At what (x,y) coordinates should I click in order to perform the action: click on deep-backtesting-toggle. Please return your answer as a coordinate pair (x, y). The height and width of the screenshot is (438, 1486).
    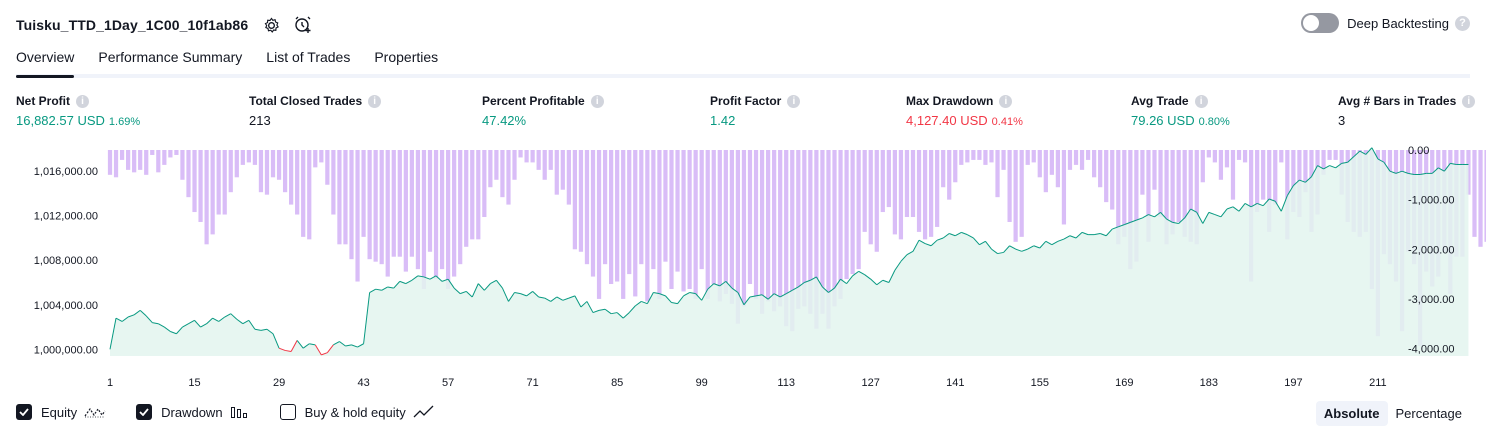
    Looking at the image, I should click on (1320, 23).